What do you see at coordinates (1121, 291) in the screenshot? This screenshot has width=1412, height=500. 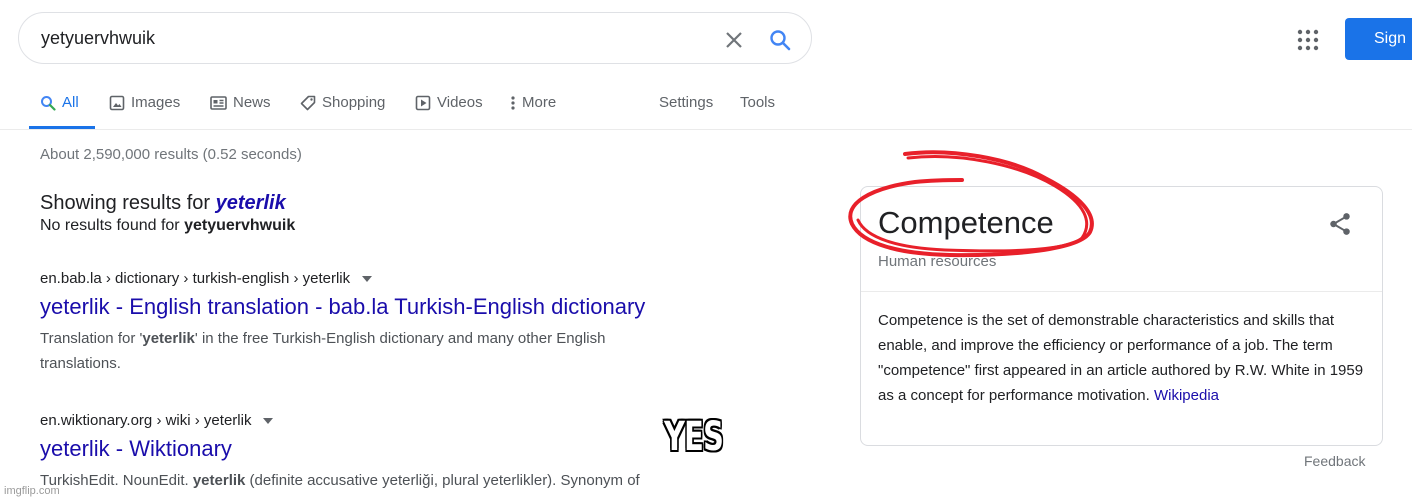 I see `divider` at bounding box center [1121, 291].